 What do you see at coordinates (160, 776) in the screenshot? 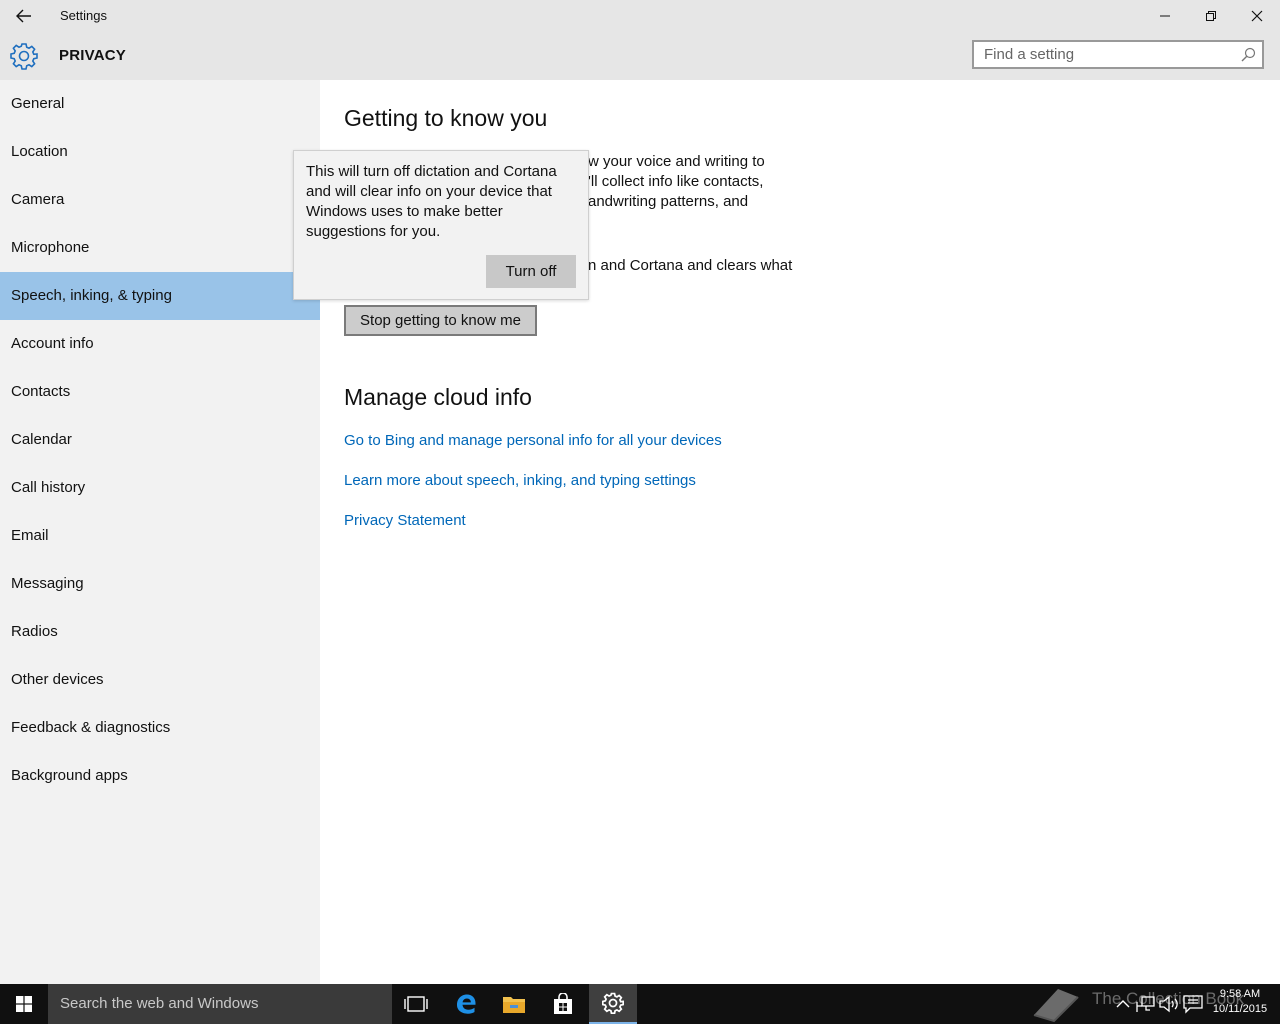
I see `sidebar-item-background-apps: Background apps` at bounding box center [160, 776].